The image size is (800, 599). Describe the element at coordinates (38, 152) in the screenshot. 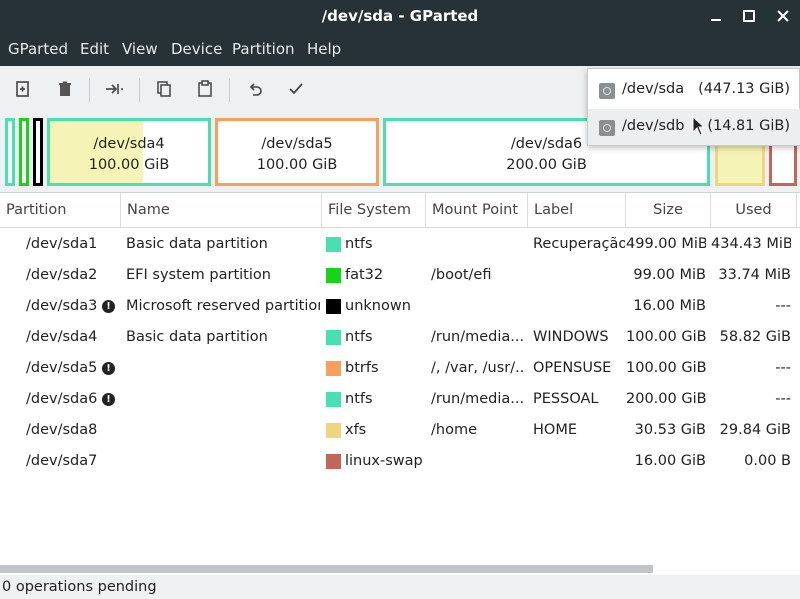

I see `disk-map-sda3` at that location.